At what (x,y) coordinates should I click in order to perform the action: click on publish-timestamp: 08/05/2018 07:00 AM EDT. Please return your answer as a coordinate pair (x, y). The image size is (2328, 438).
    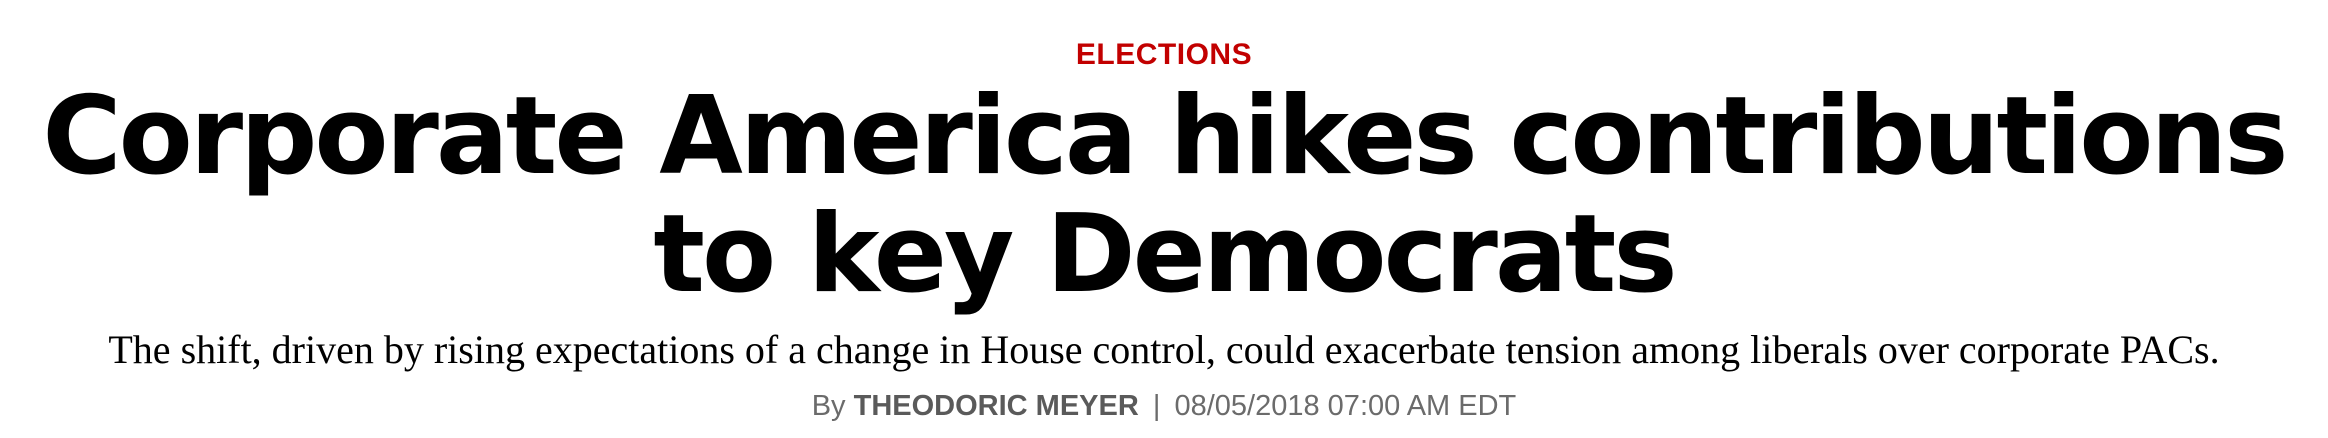
    Looking at the image, I should click on (1345, 406).